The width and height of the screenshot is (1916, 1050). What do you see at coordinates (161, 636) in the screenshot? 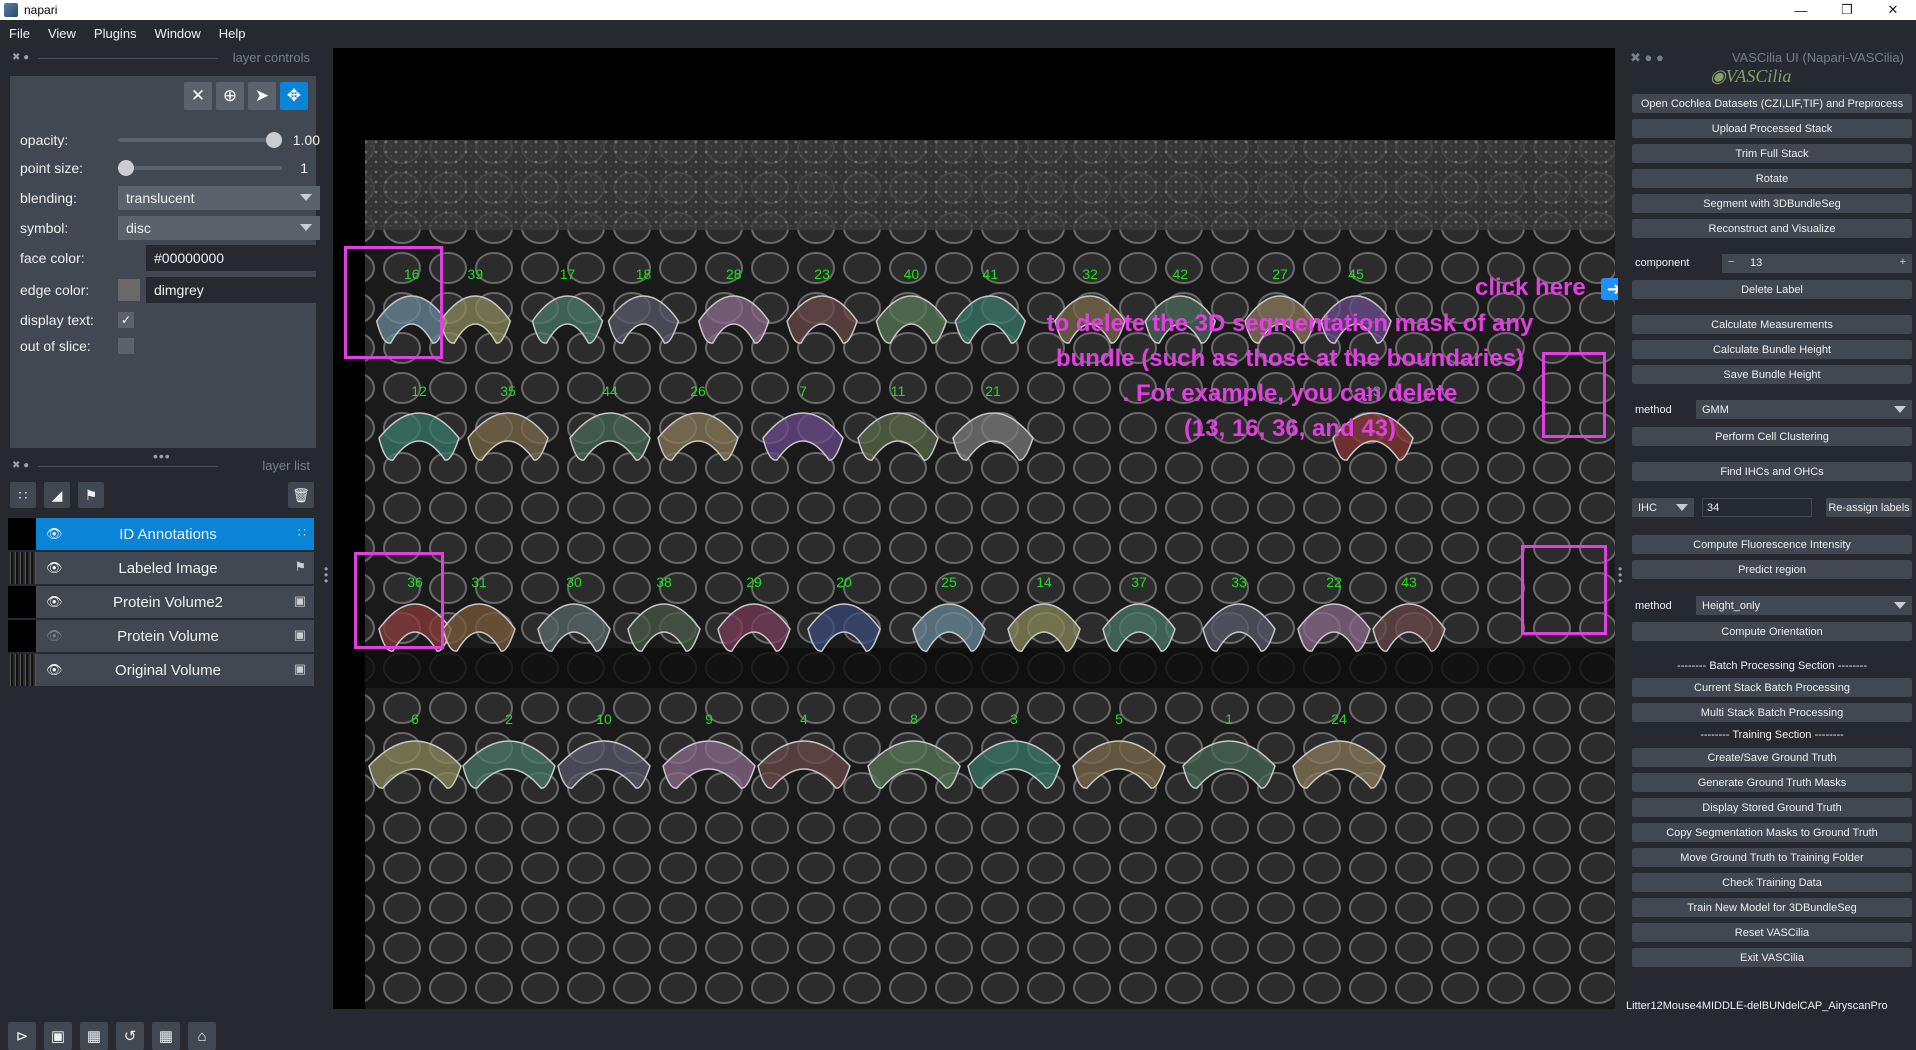
I see `layer-item-protein-volume: 👁 Protein Volume ▣` at bounding box center [161, 636].